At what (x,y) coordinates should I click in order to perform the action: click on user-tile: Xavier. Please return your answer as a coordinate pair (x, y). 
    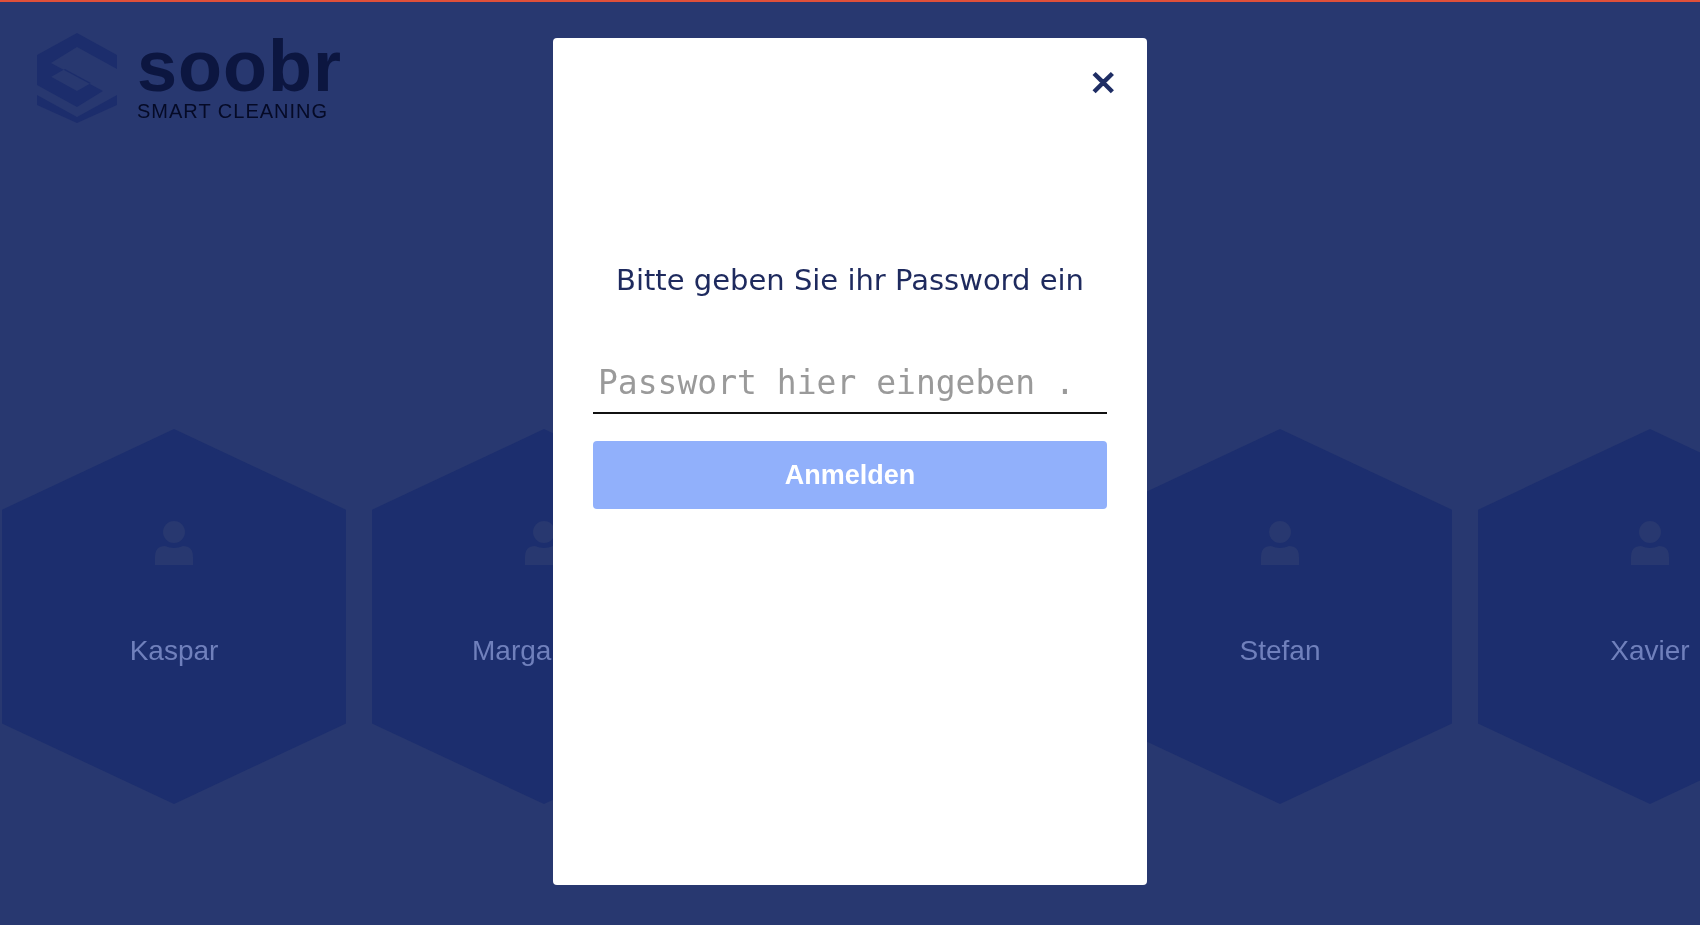
    Looking at the image, I should click on (1589, 616).